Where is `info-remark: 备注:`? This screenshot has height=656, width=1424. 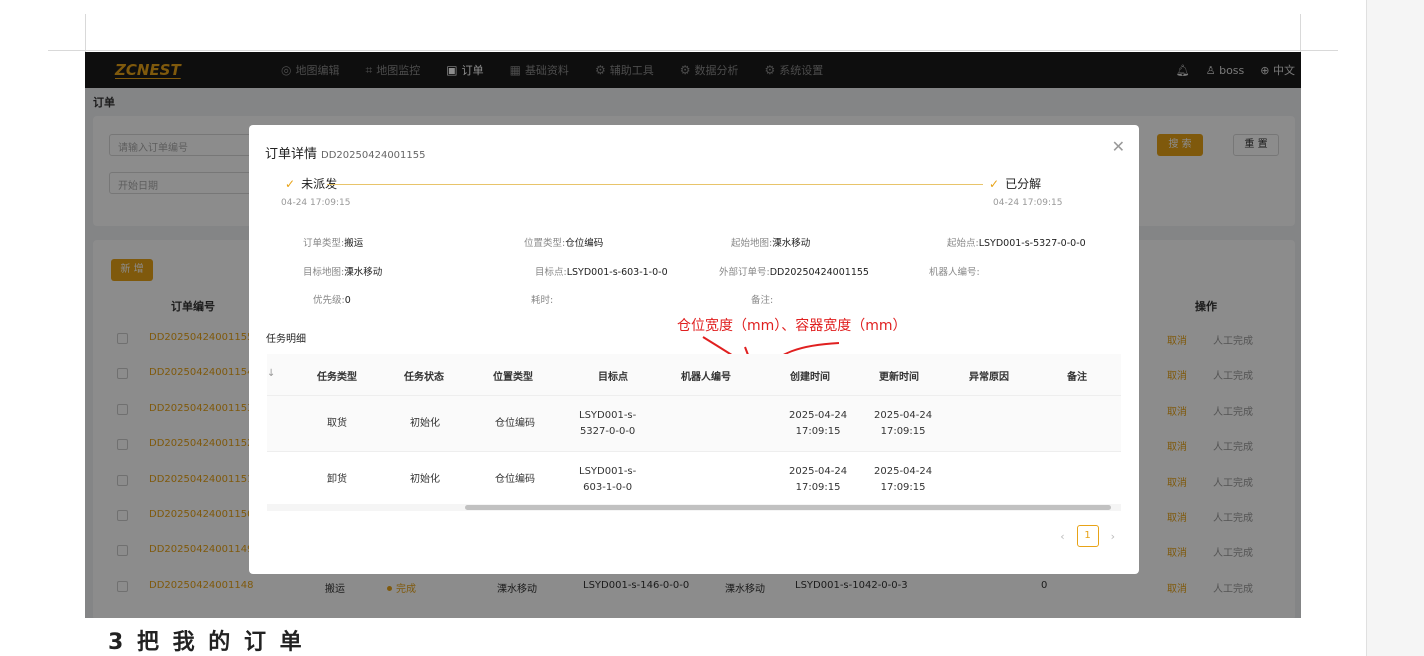
info-remark: 备注: is located at coordinates (762, 300).